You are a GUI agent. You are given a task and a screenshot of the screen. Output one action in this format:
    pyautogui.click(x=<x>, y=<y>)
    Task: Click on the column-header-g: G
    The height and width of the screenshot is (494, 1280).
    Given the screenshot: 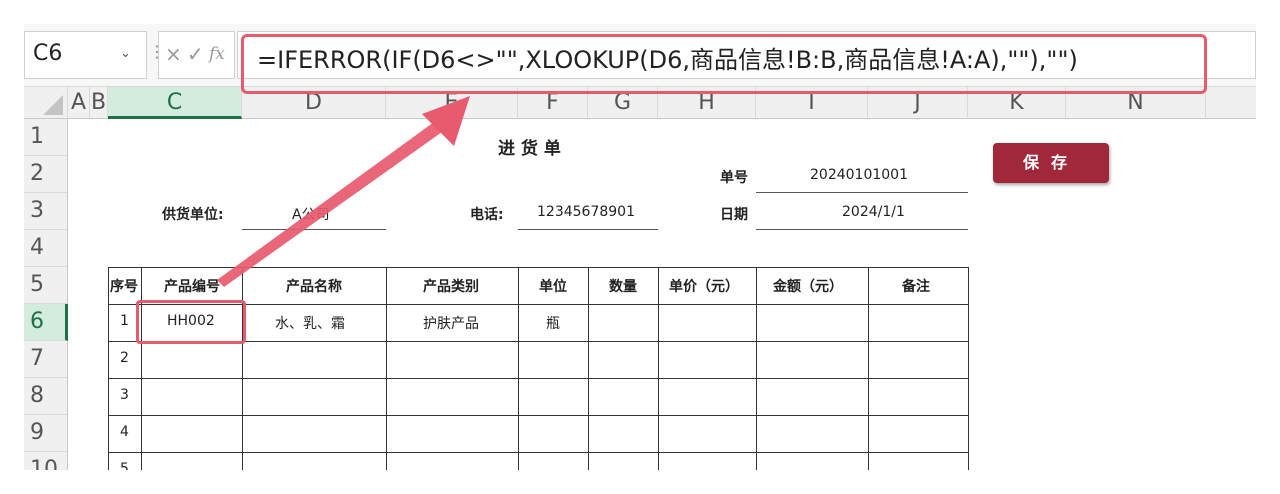 What is the action you would take?
    pyautogui.click(x=623, y=103)
    